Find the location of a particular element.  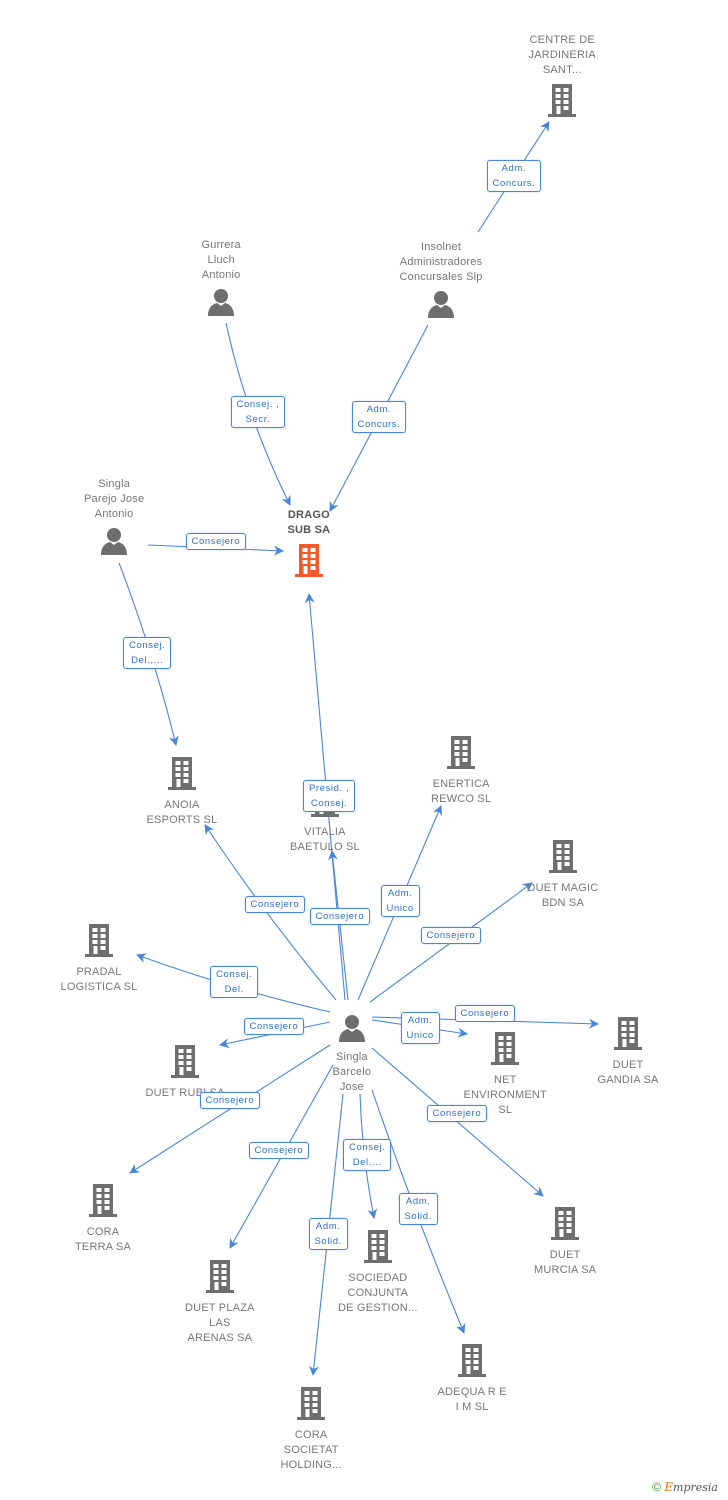

node-label: Insolnet Administradores Concursales Slp is located at coordinates (441, 262).